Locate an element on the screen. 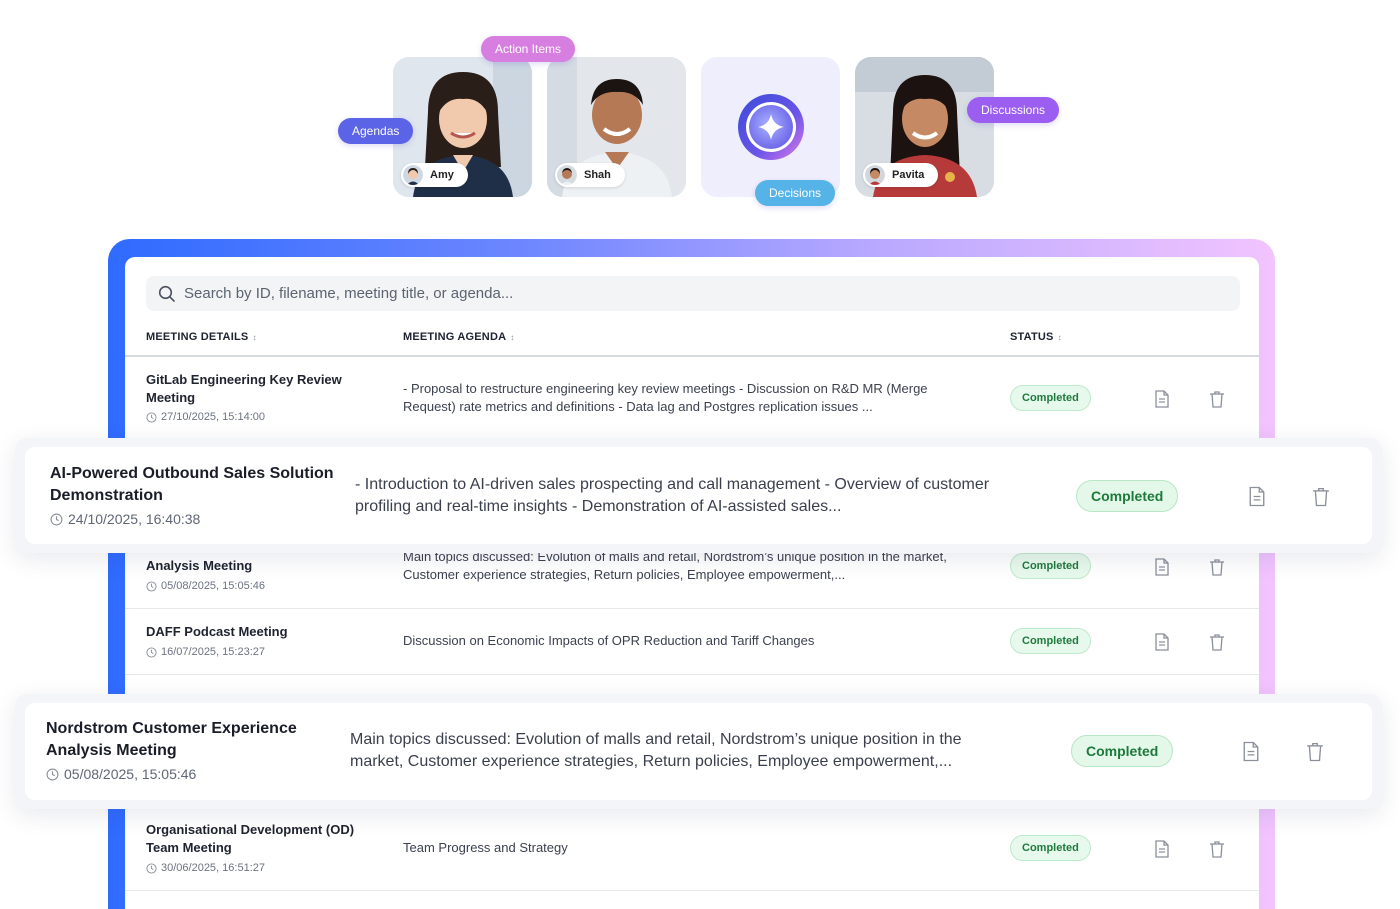  ai-assistant-tile is located at coordinates (770, 127).